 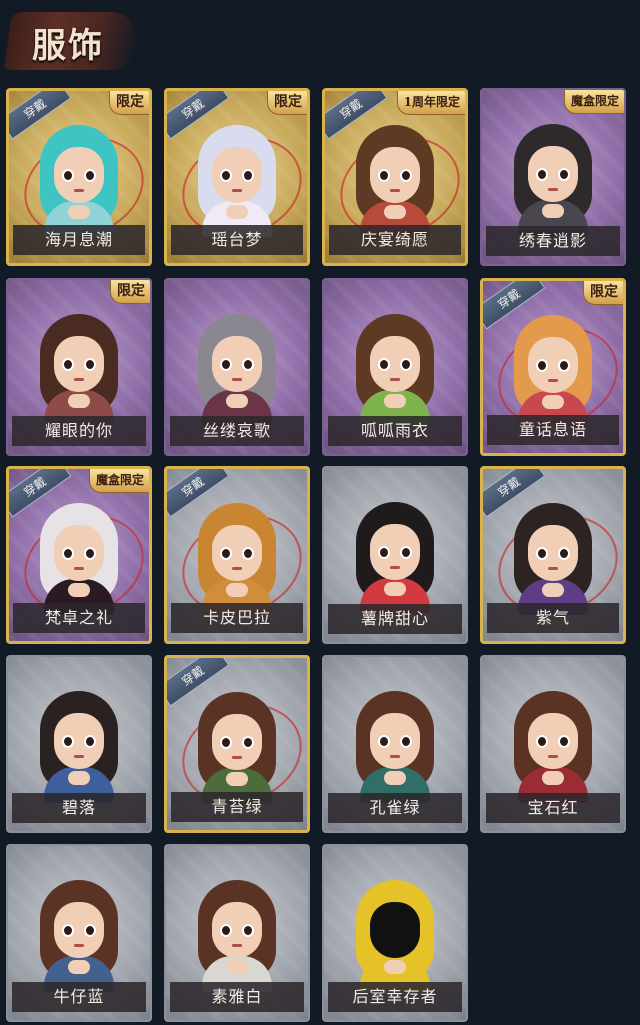 I want to click on costume-card: 丝缕哀歌, so click(x=237, y=367).